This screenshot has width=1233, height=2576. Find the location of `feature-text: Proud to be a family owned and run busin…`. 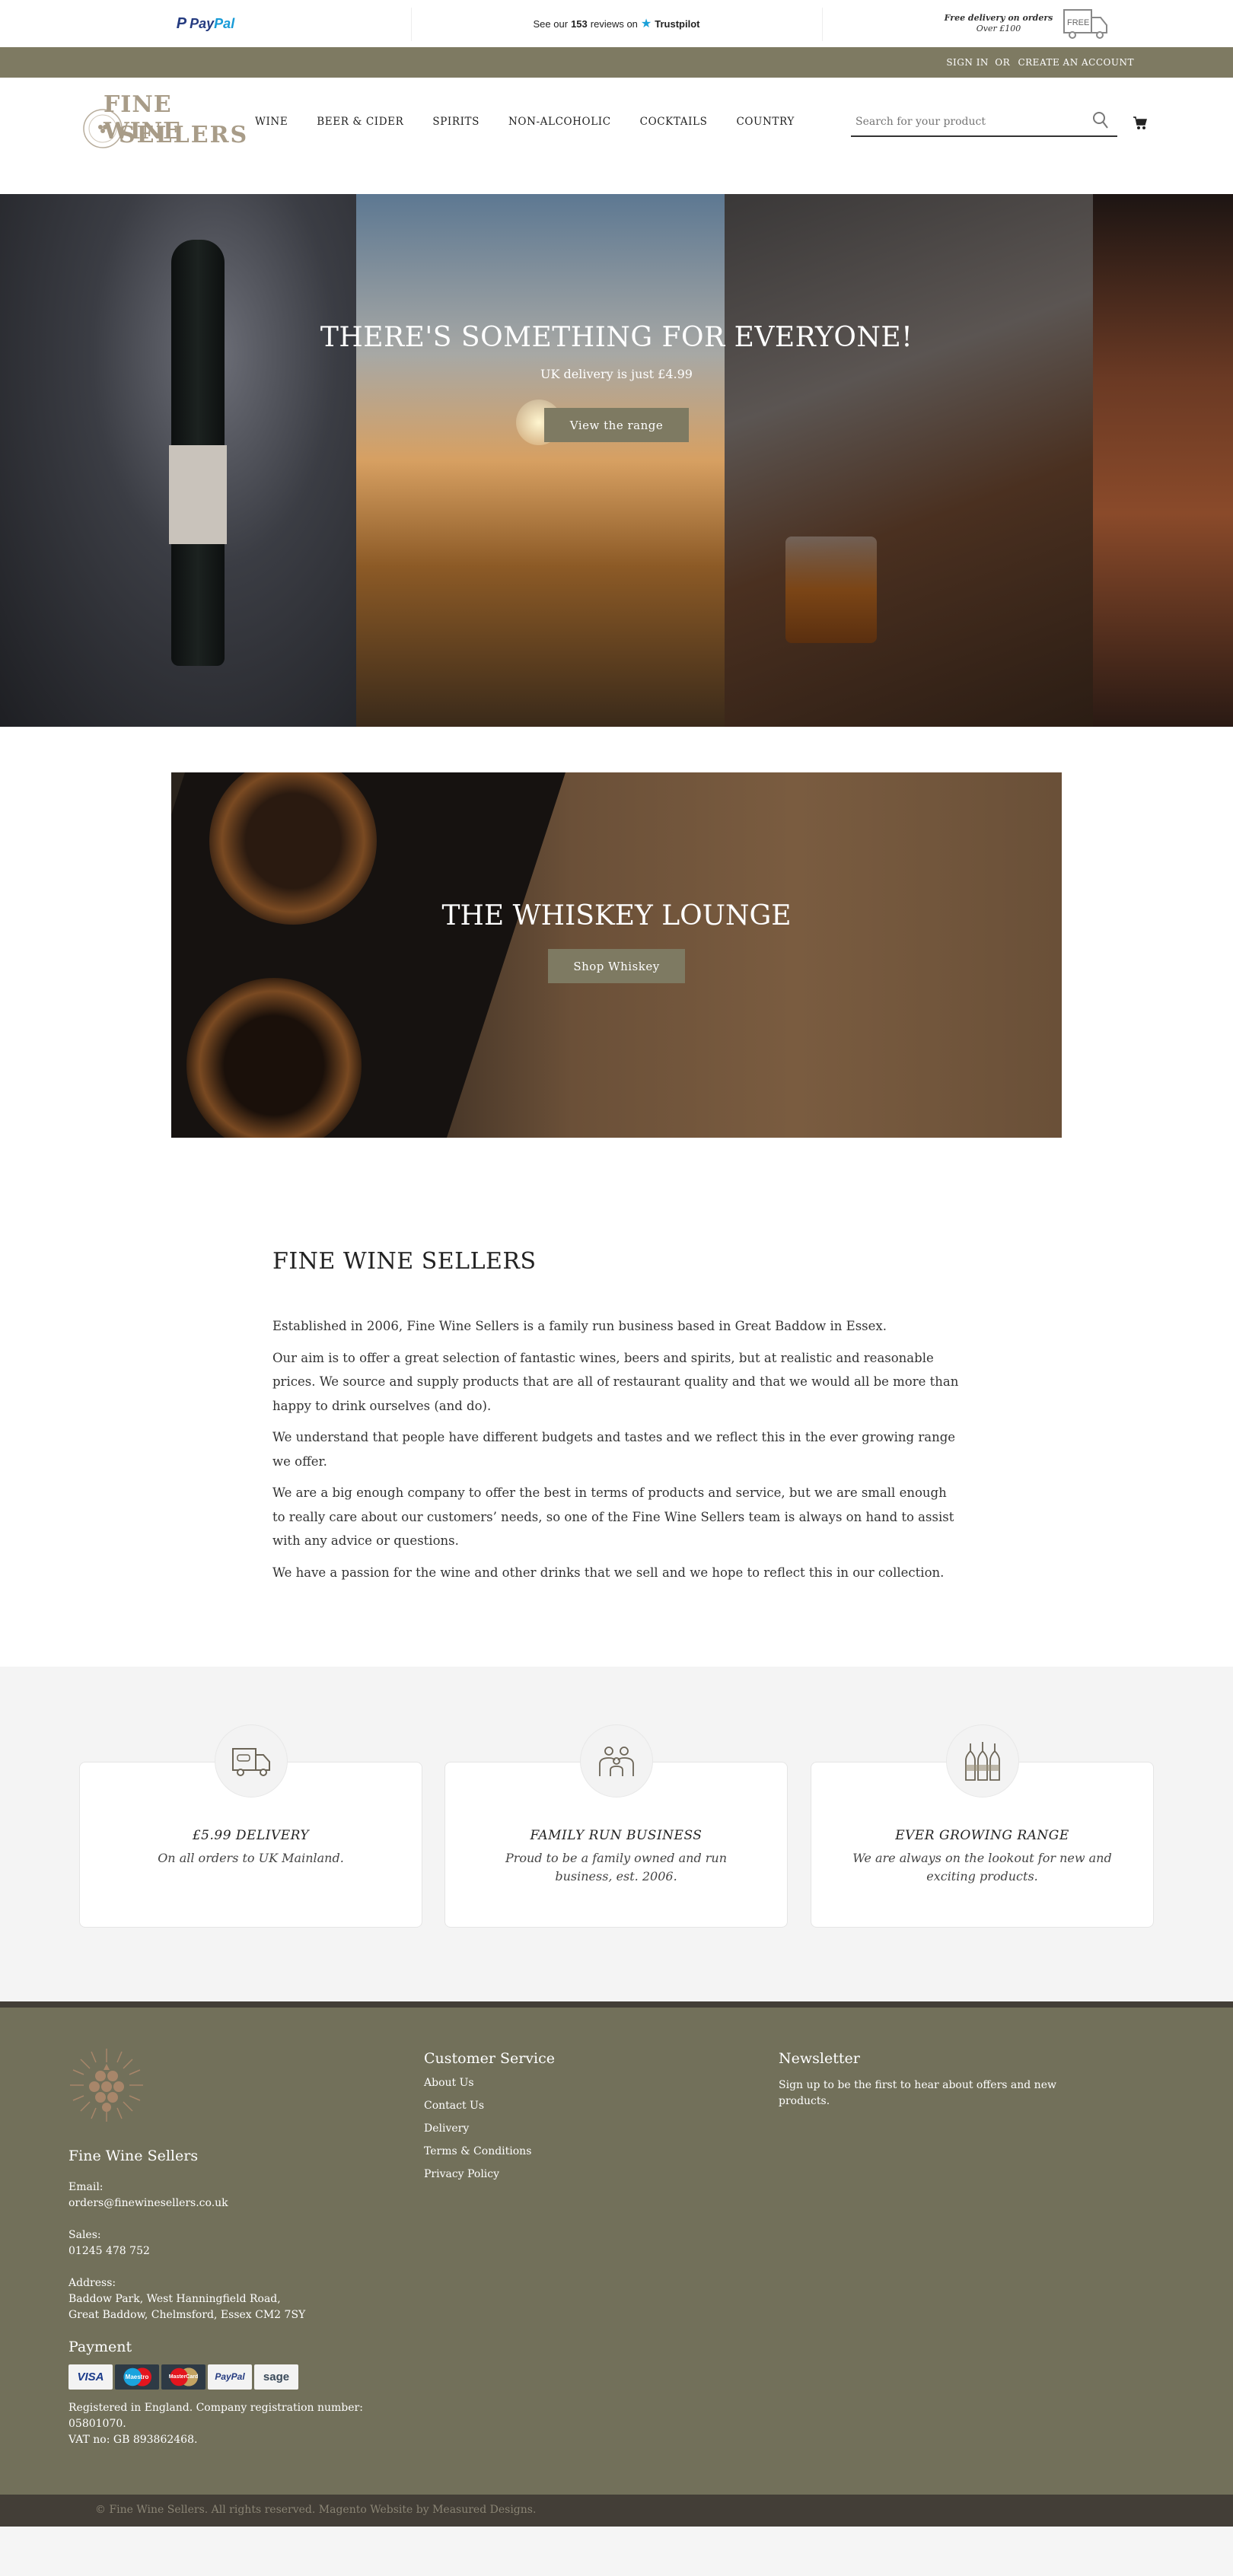

feature-text: Proud to be a family owned and run busin… is located at coordinates (616, 1867).